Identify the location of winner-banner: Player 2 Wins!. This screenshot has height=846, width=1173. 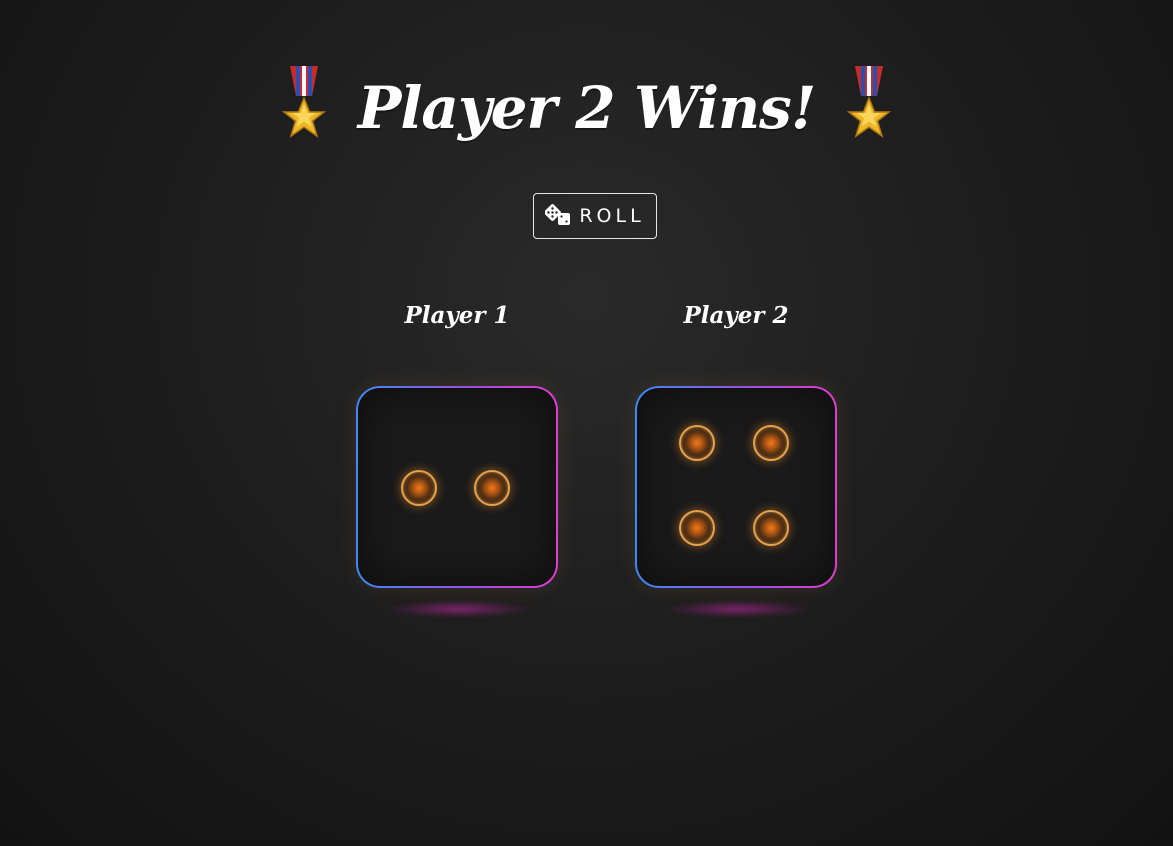
(586, 108).